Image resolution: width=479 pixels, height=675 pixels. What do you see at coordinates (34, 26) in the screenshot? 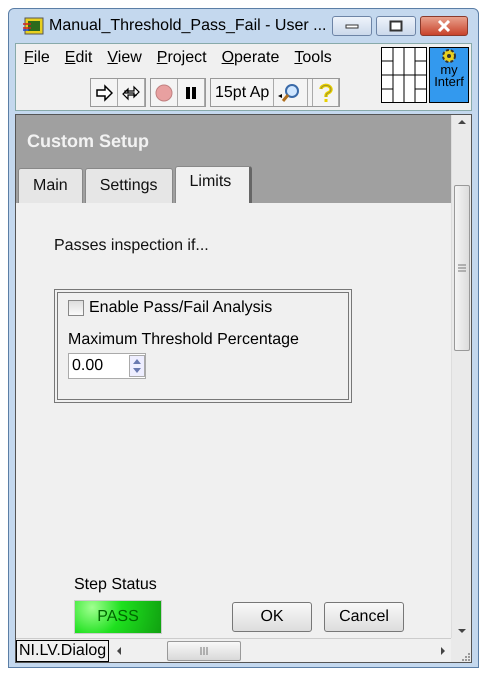
I see `app-icon` at bounding box center [34, 26].